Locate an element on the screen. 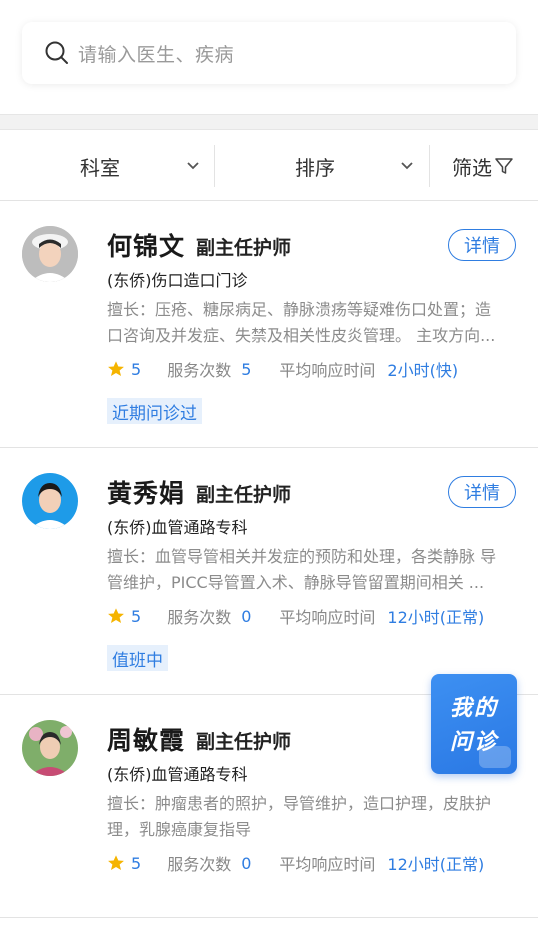 This screenshot has width=538, height=925. search-placeholder: 请输入医生、疾病 is located at coordinates (156, 54).